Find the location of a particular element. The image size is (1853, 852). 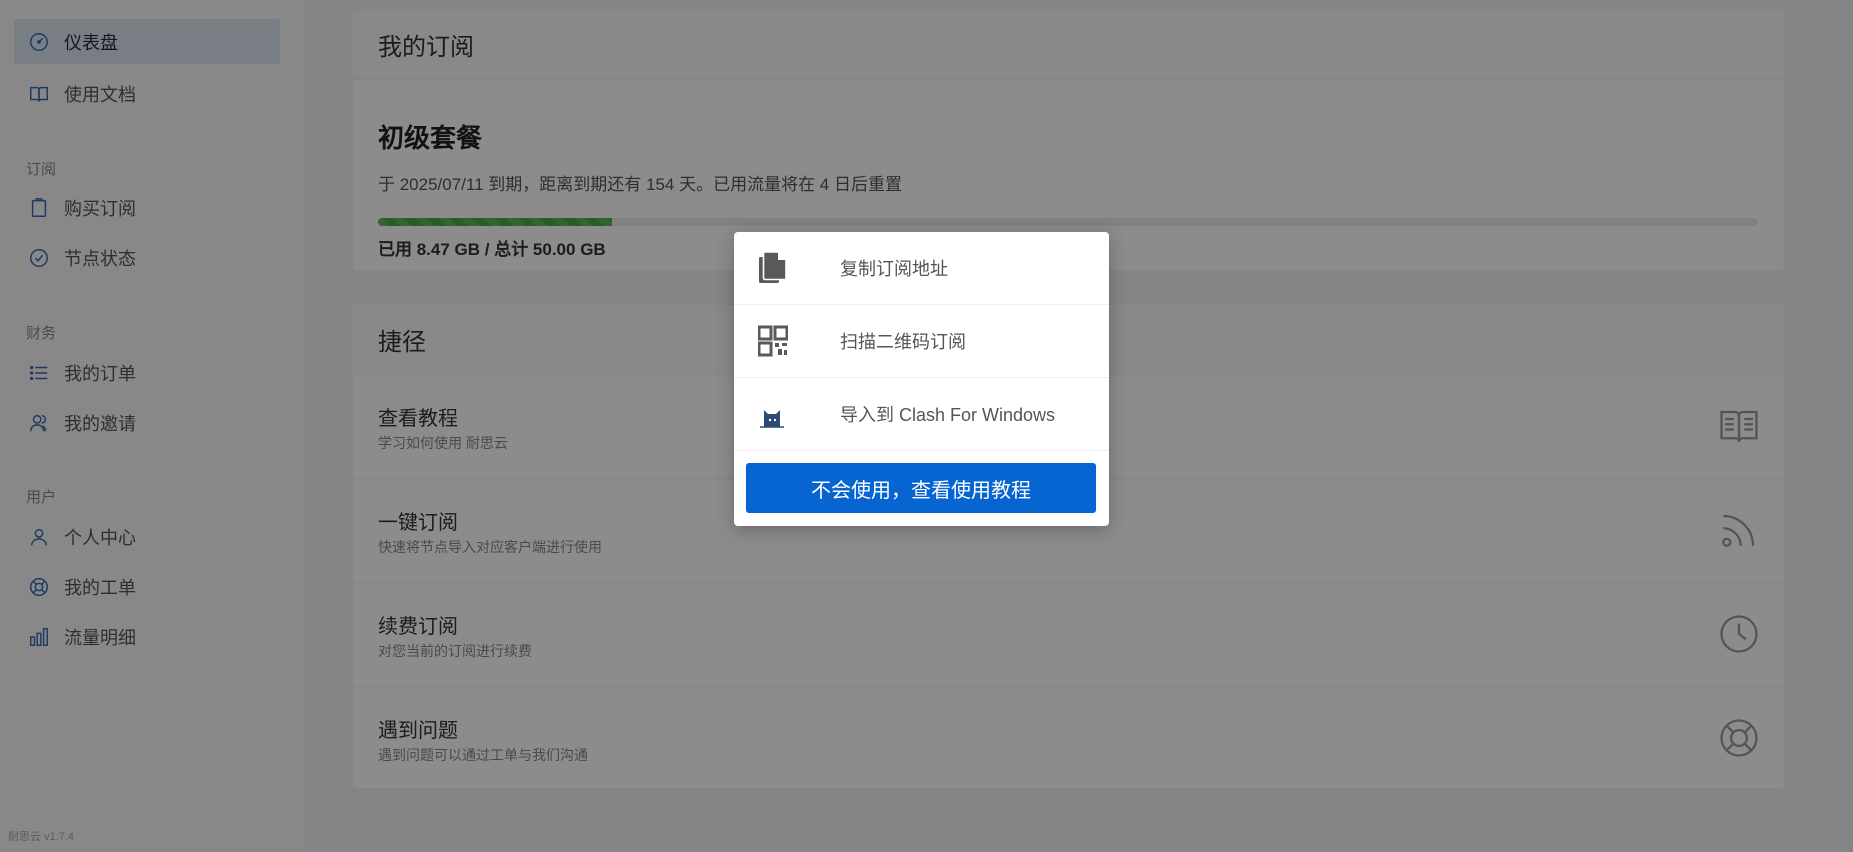

copy-subscription-url-item: 复制订阅地址 is located at coordinates (921, 268).